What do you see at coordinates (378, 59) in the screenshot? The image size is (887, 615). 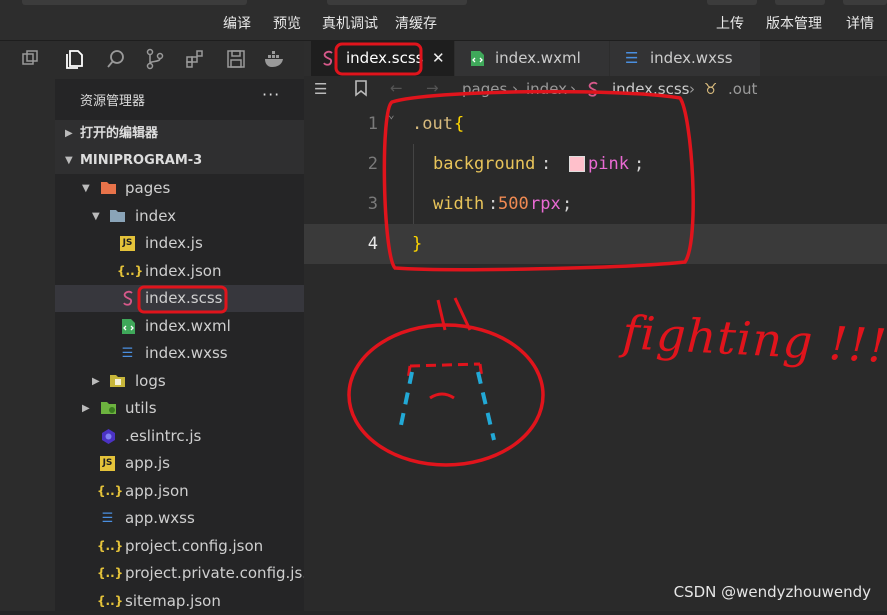 I see `tab-highlight-box` at bounding box center [378, 59].